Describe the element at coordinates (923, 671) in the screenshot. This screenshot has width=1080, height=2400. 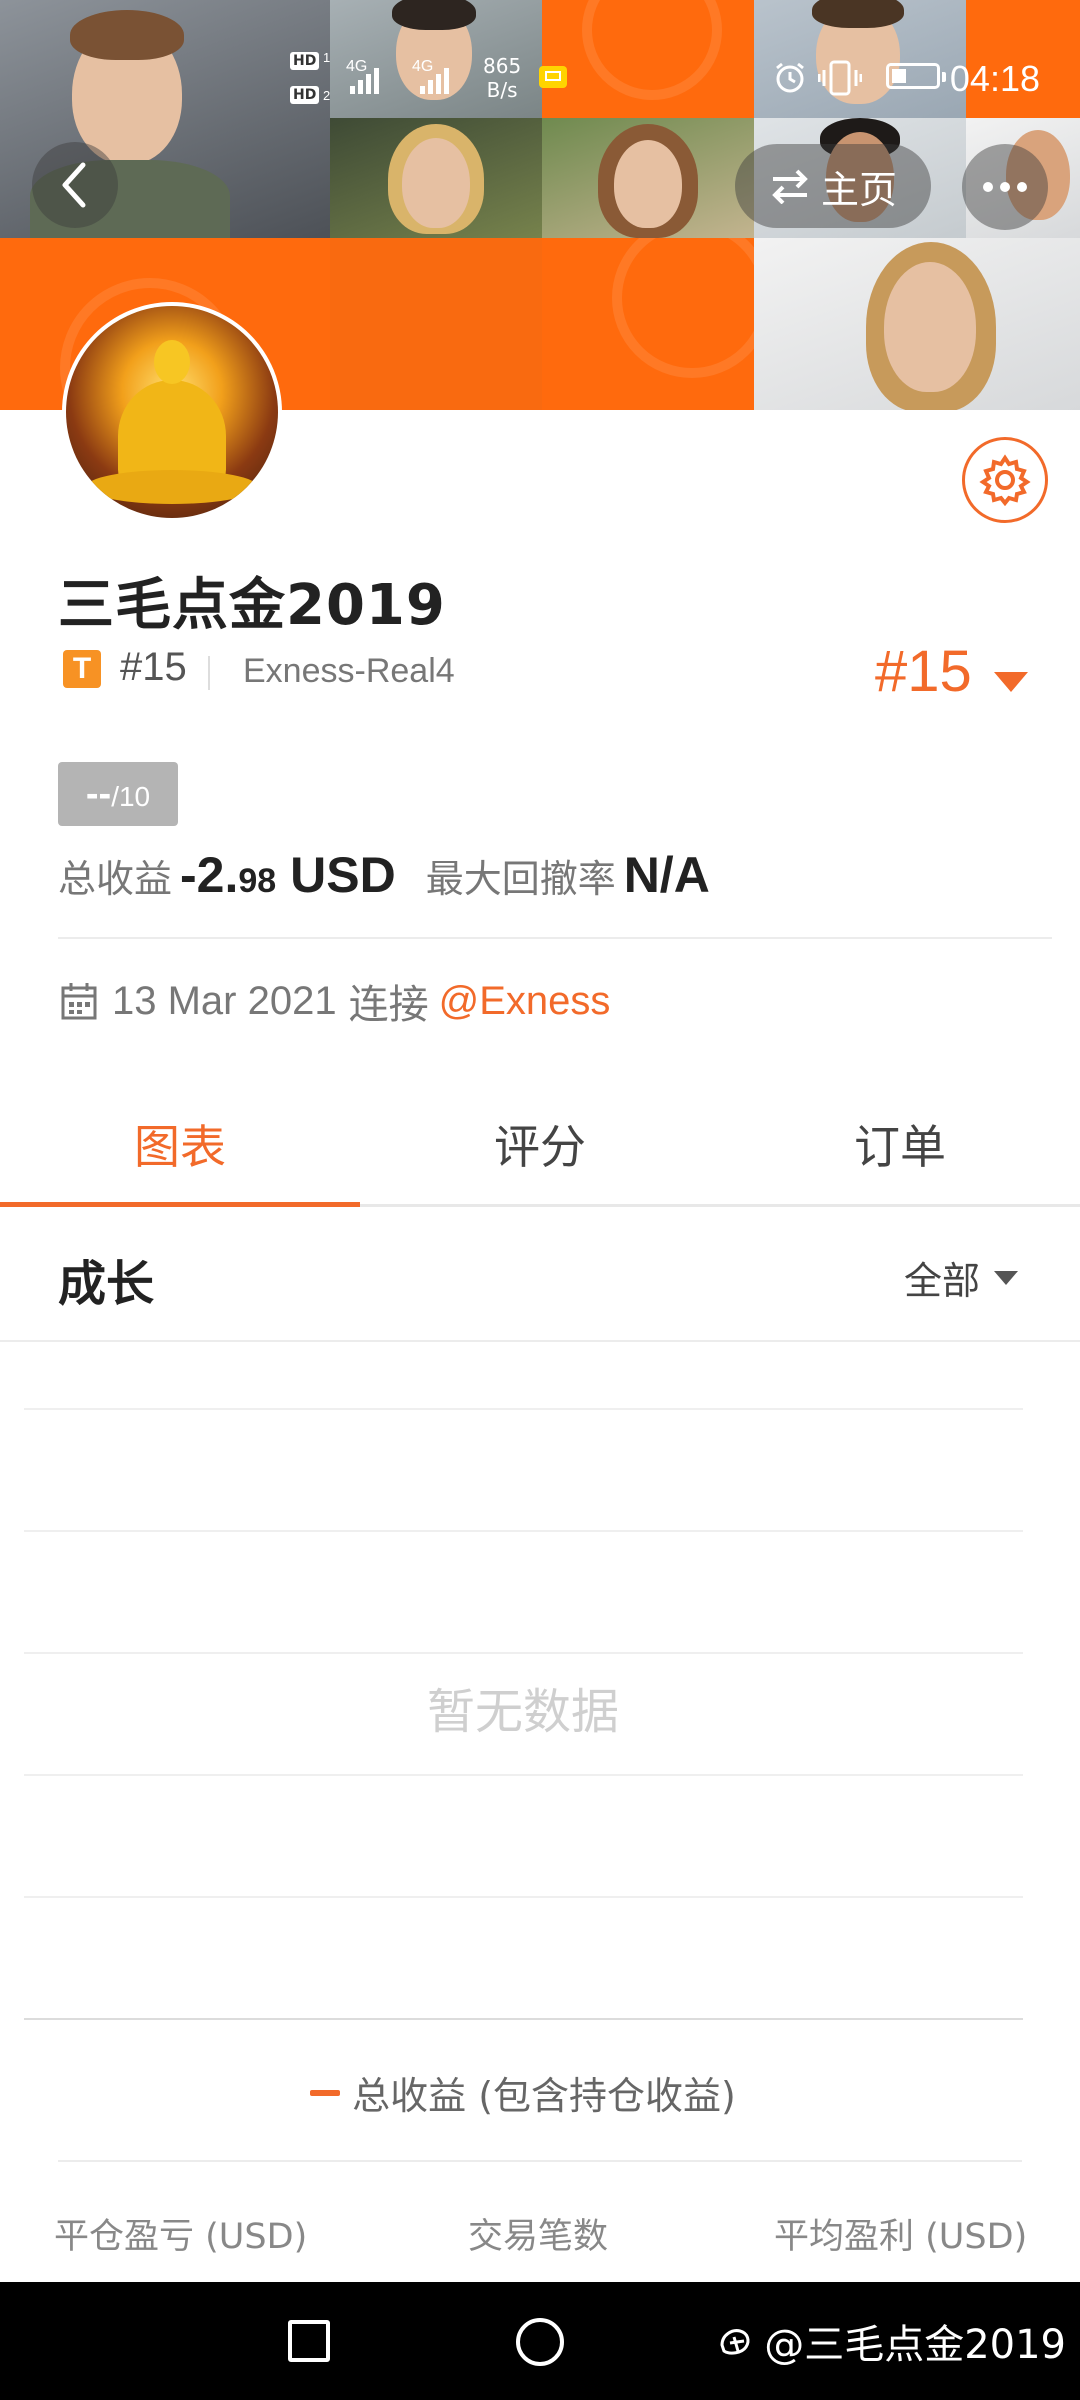
I see `rank-selector: #15` at that location.